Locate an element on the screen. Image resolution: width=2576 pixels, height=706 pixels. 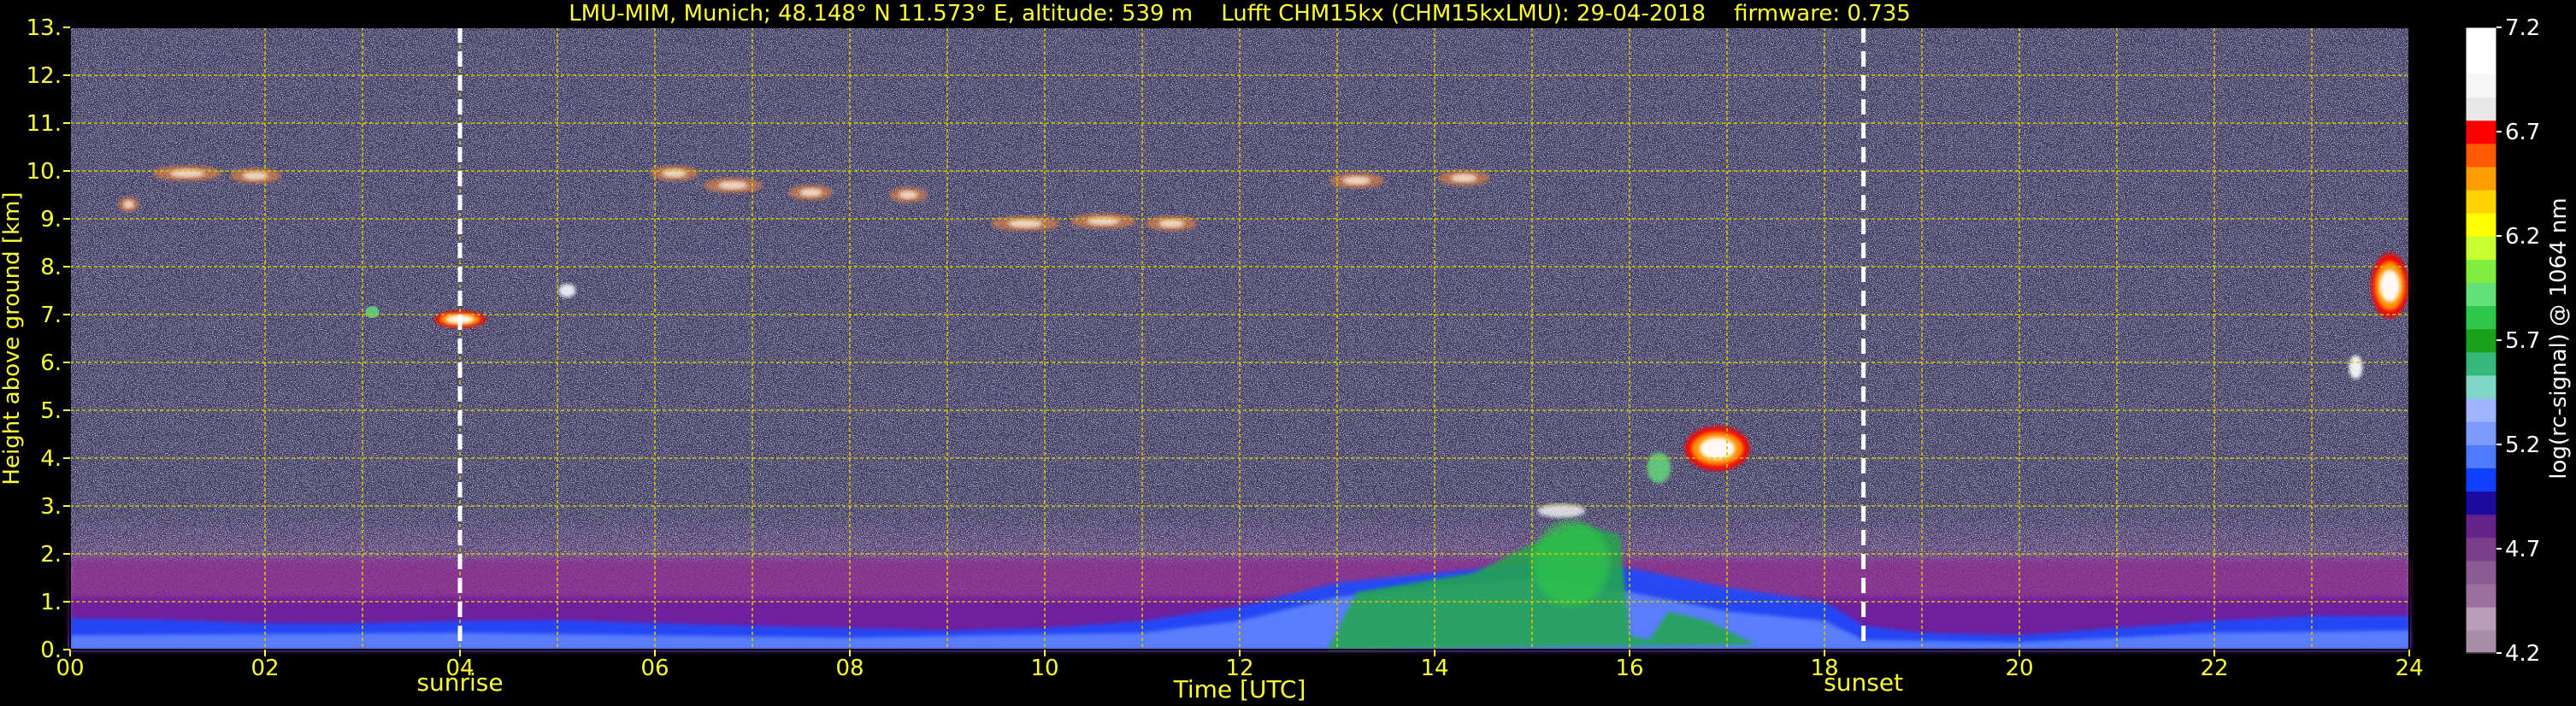
y-tick-label: 10. is located at coordinates (44, 172).